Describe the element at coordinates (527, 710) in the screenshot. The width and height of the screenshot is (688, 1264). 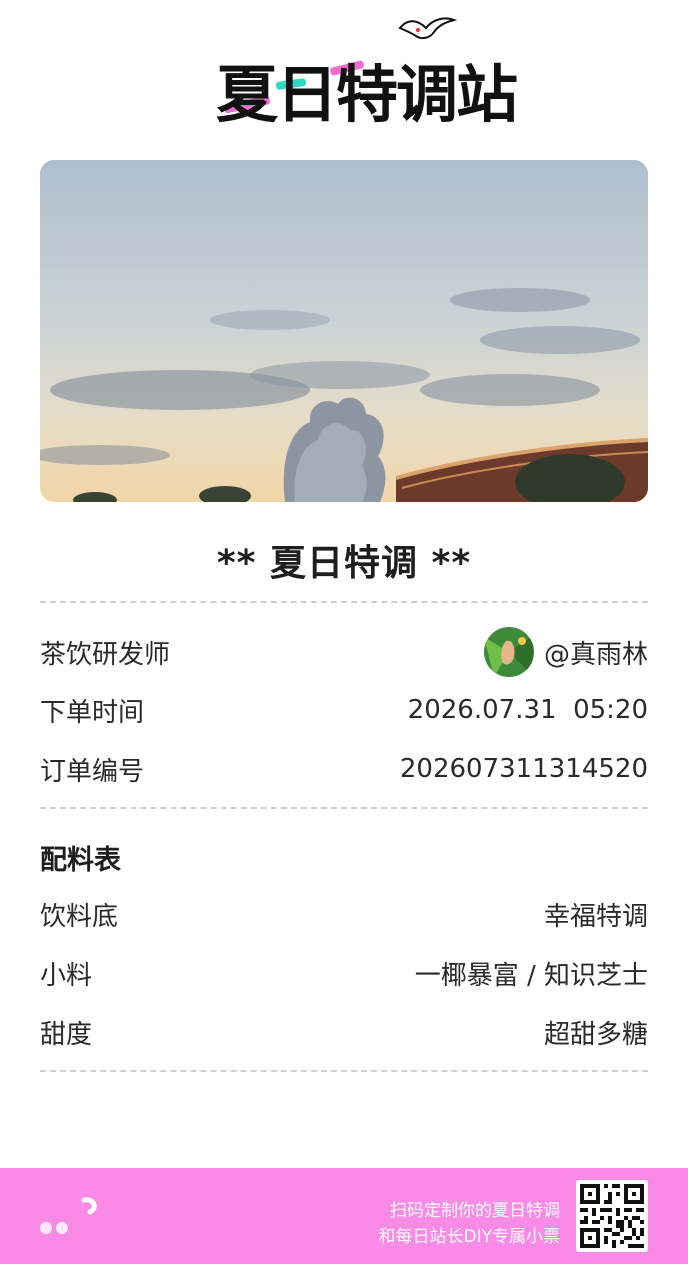
I see `row-value: 2026.07.31 05:20` at that location.